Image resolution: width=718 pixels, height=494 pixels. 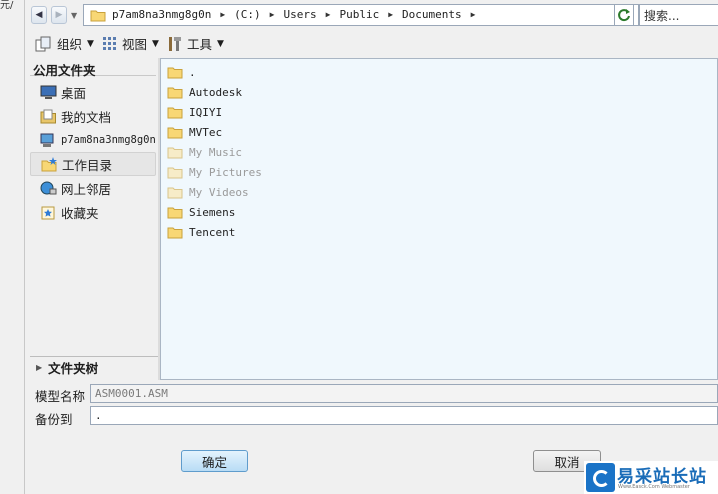 What do you see at coordinates (600, 477) in the screenshot?
I see `logo-icon` at bounding box center [600, 477].